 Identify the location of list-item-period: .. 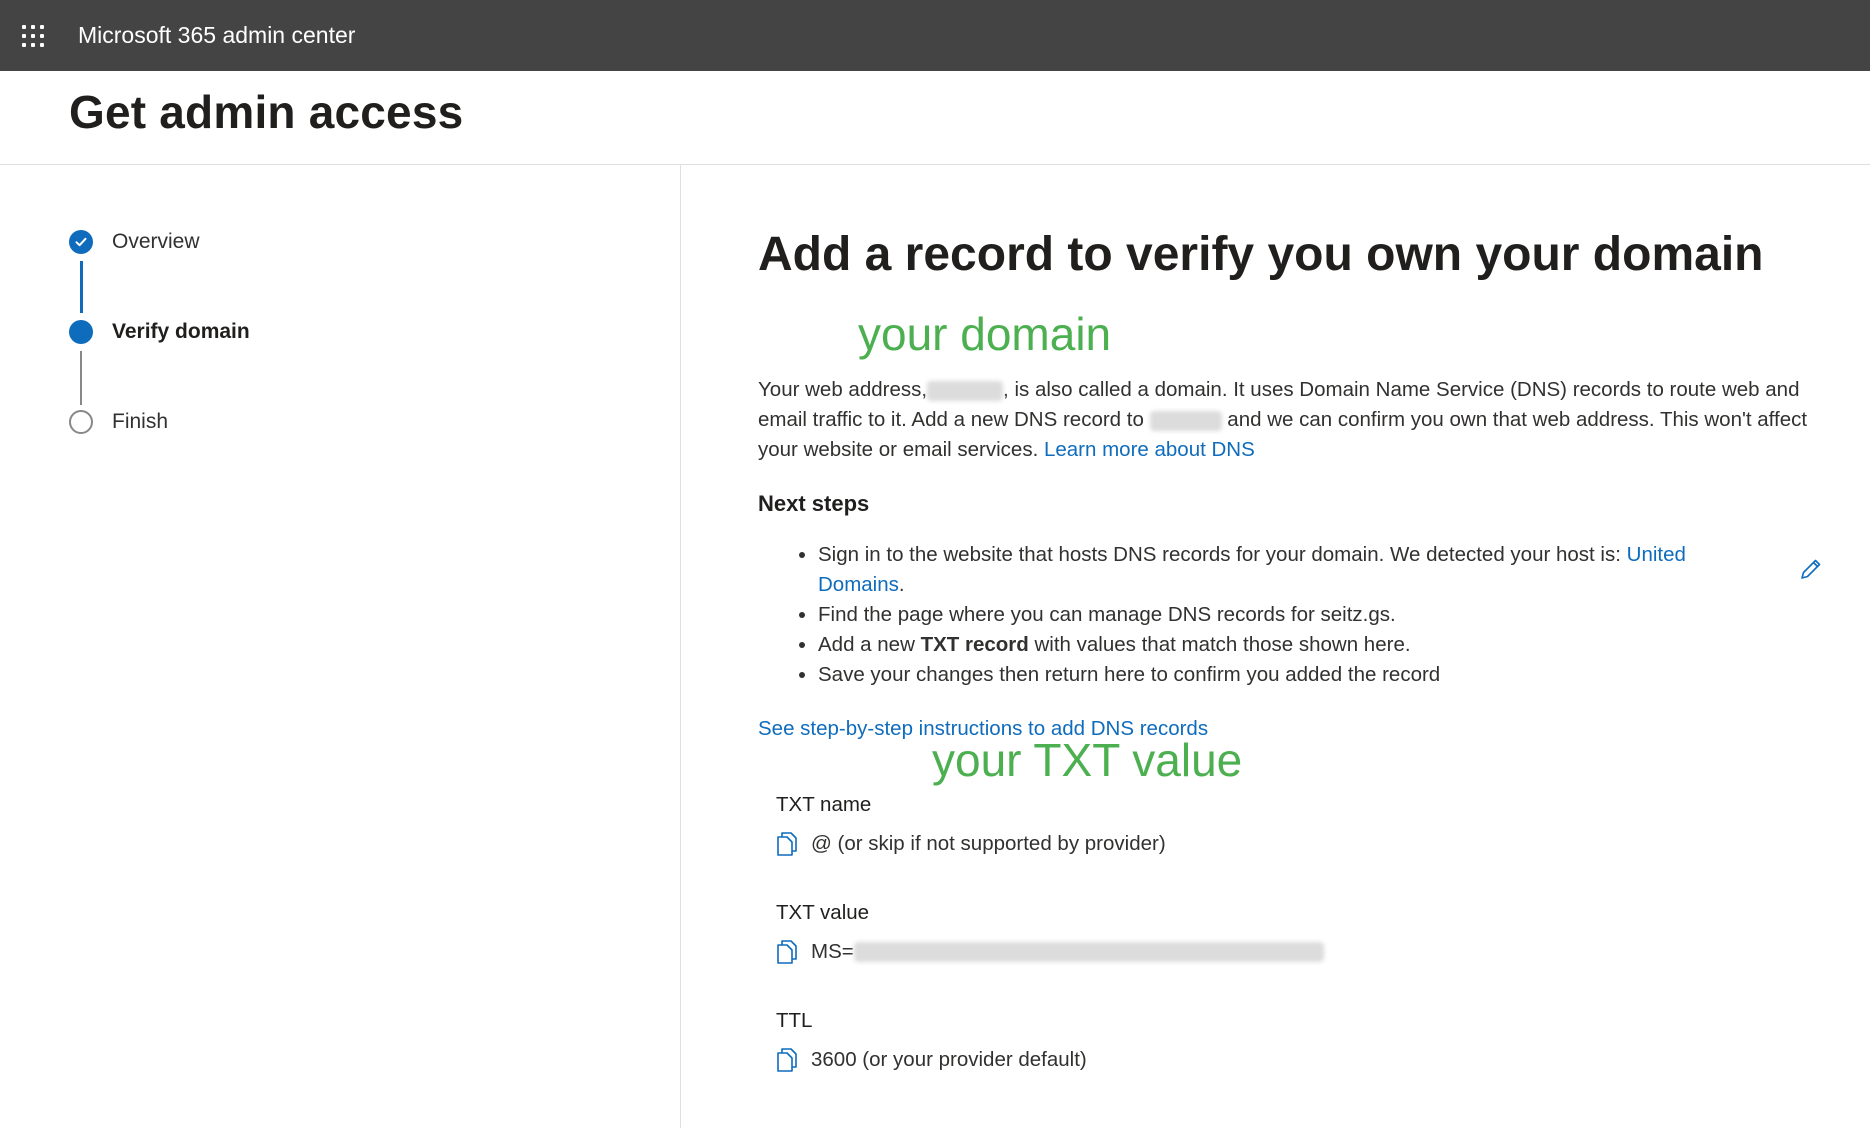
(901, 584).